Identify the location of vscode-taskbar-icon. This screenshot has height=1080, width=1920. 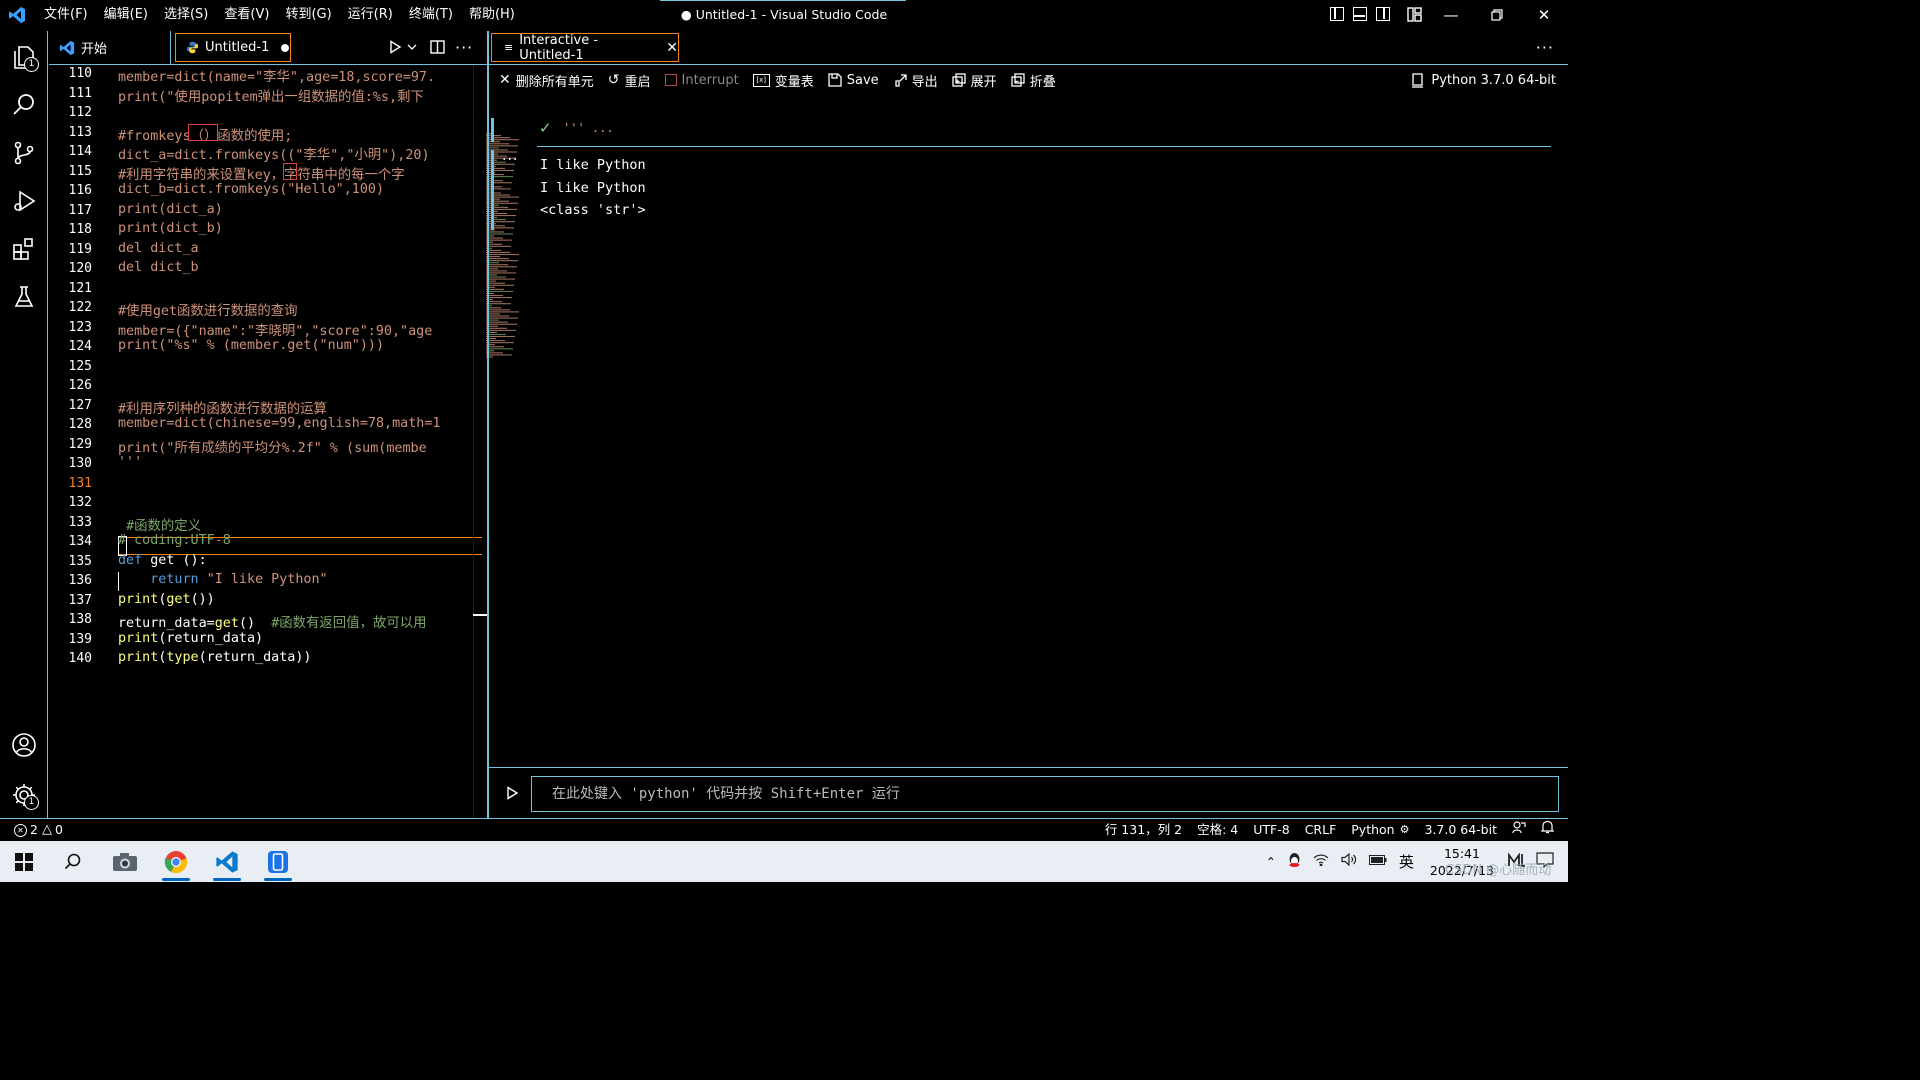
(227, 861).